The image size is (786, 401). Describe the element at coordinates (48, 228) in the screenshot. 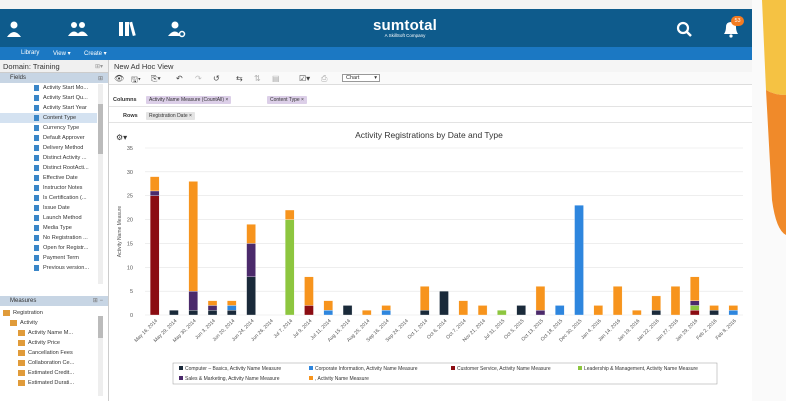

I see `field-item: Media Type` at that location.